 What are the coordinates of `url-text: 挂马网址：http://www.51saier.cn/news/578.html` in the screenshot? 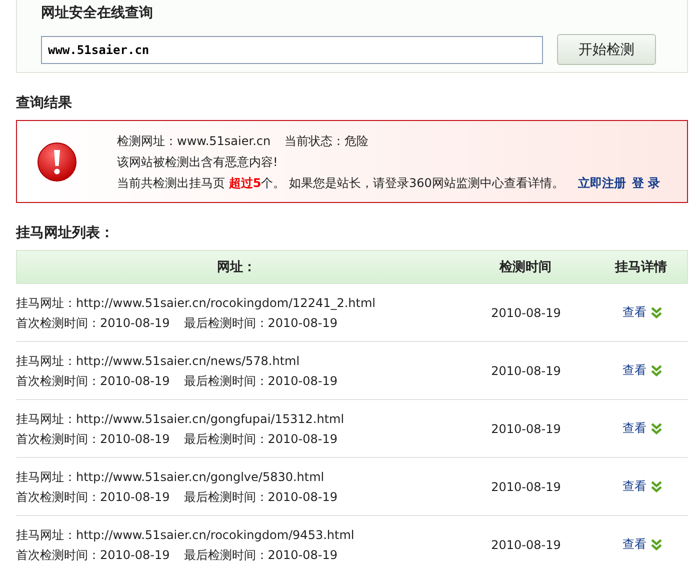 It's located at (158, 361).